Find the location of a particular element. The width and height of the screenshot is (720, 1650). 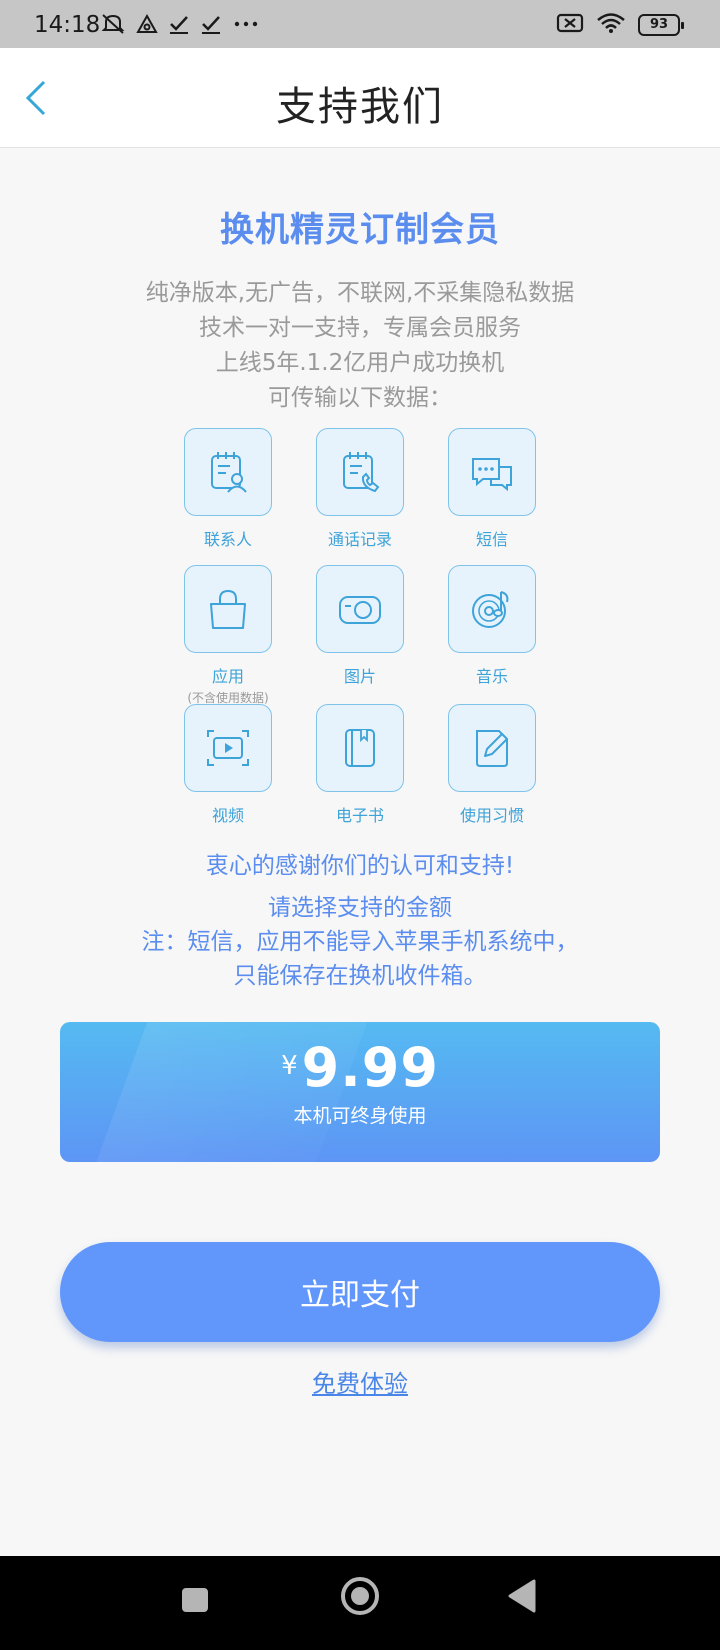

camera-icon is located at coordinates (360, 610).